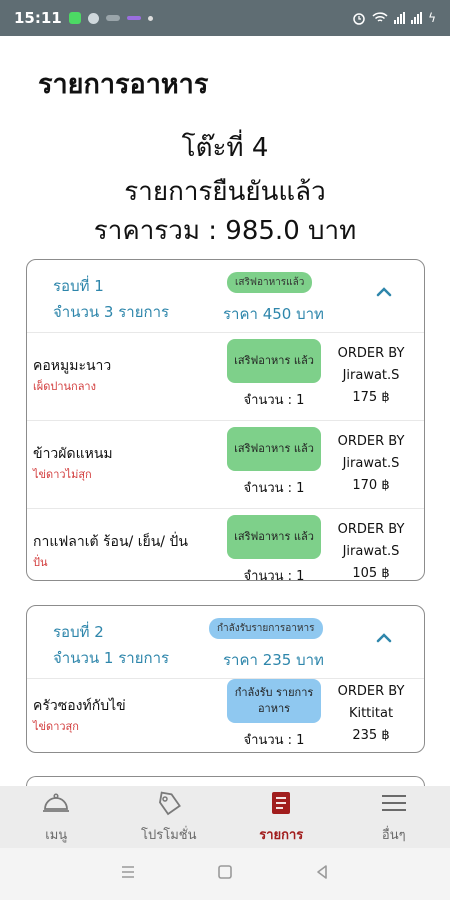 The height and width of the screenshot is (900, 450). Describe the element at coordinates (56, 805) in the screenshot. I see `cloche-icon` at that location.